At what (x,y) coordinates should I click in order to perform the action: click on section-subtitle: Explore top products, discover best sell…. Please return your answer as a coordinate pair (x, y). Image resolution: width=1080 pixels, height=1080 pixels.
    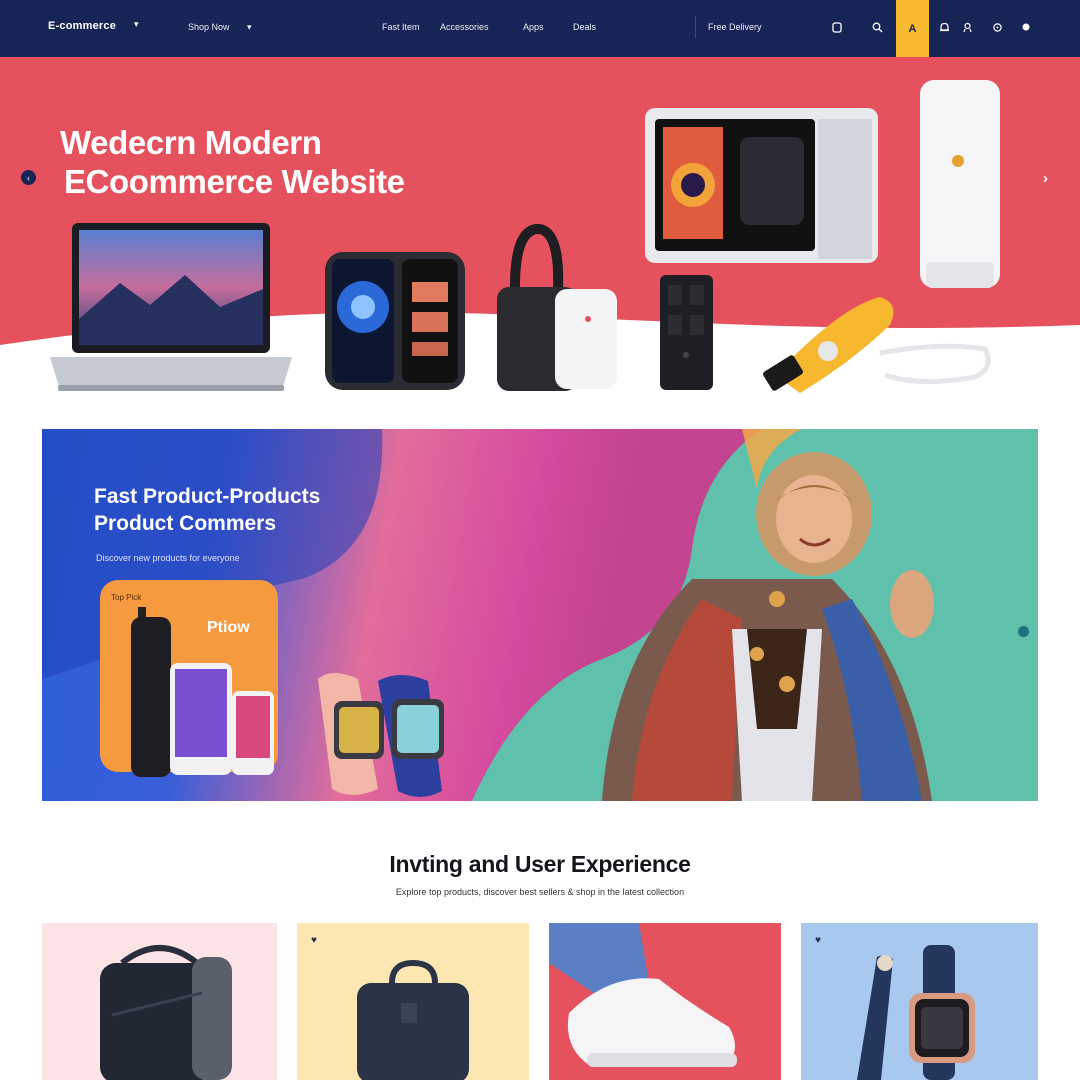
    Looking at the image, I should click on (540, 892).